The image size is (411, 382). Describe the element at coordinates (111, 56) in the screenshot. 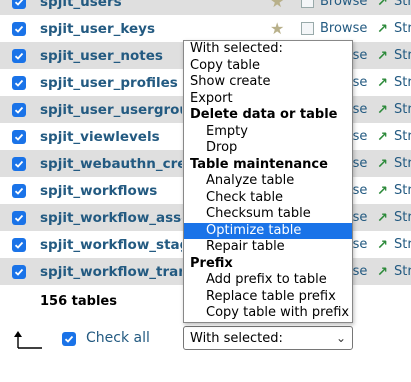

I see `table-name-link: spjit_user_notes` at that location.